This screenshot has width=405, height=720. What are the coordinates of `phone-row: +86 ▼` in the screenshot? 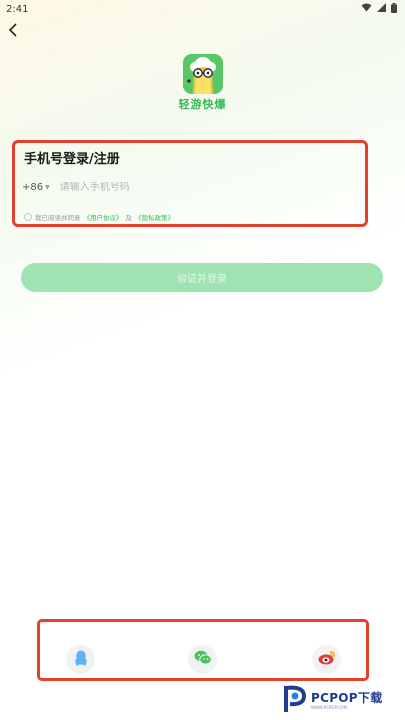 It's located at (141, 187).